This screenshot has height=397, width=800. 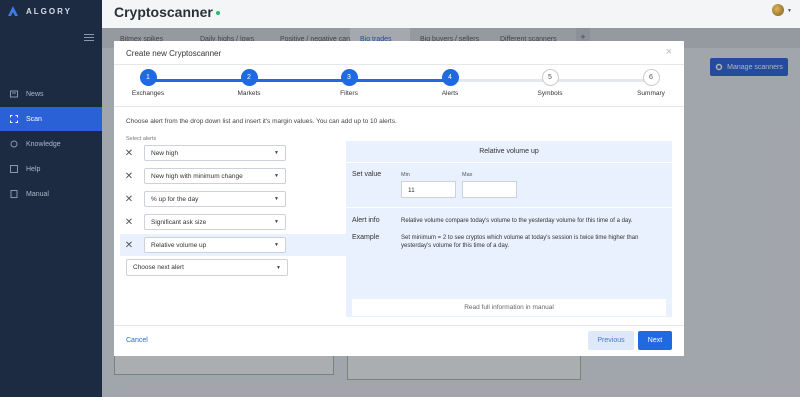 What do you see at coordinates (399, 53) in the screenshot?
I see `modal-header: Create new Cryptoscanner ×` at bounding box center [399, 53].